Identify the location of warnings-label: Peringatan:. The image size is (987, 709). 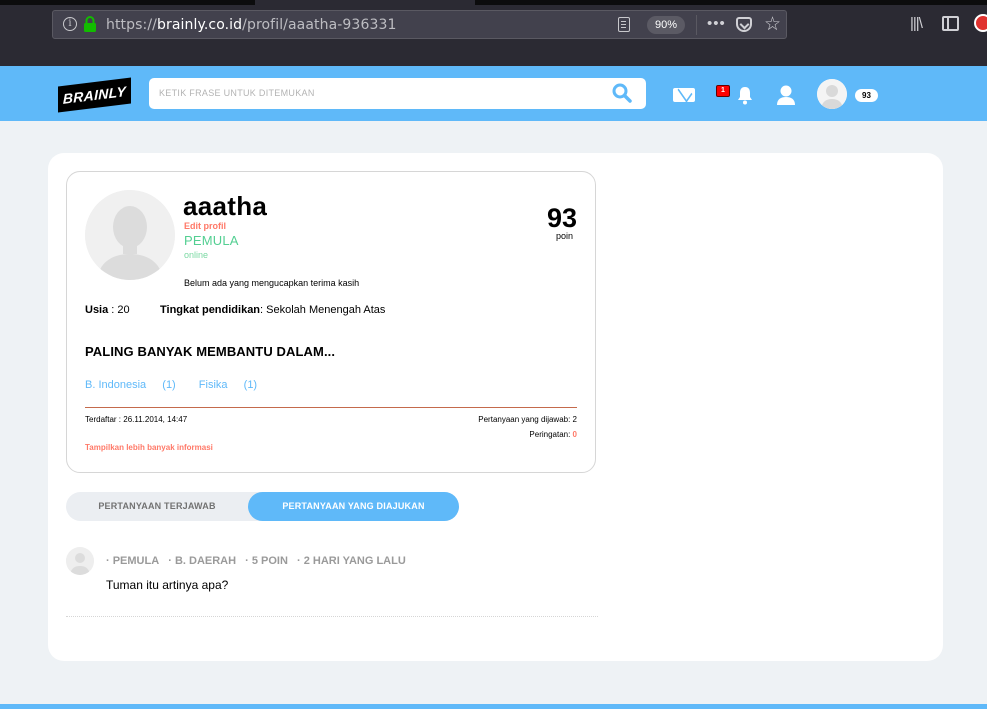
(551, 434).